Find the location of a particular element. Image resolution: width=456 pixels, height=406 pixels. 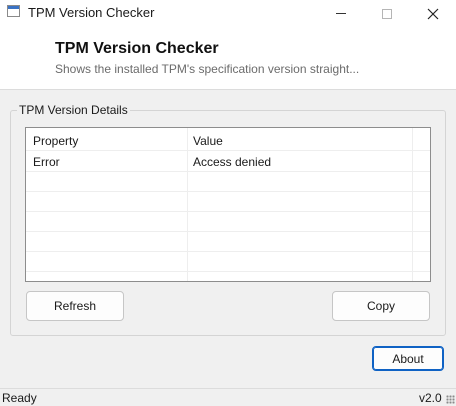

property-cell: Error is located at coordinates (46, 162).